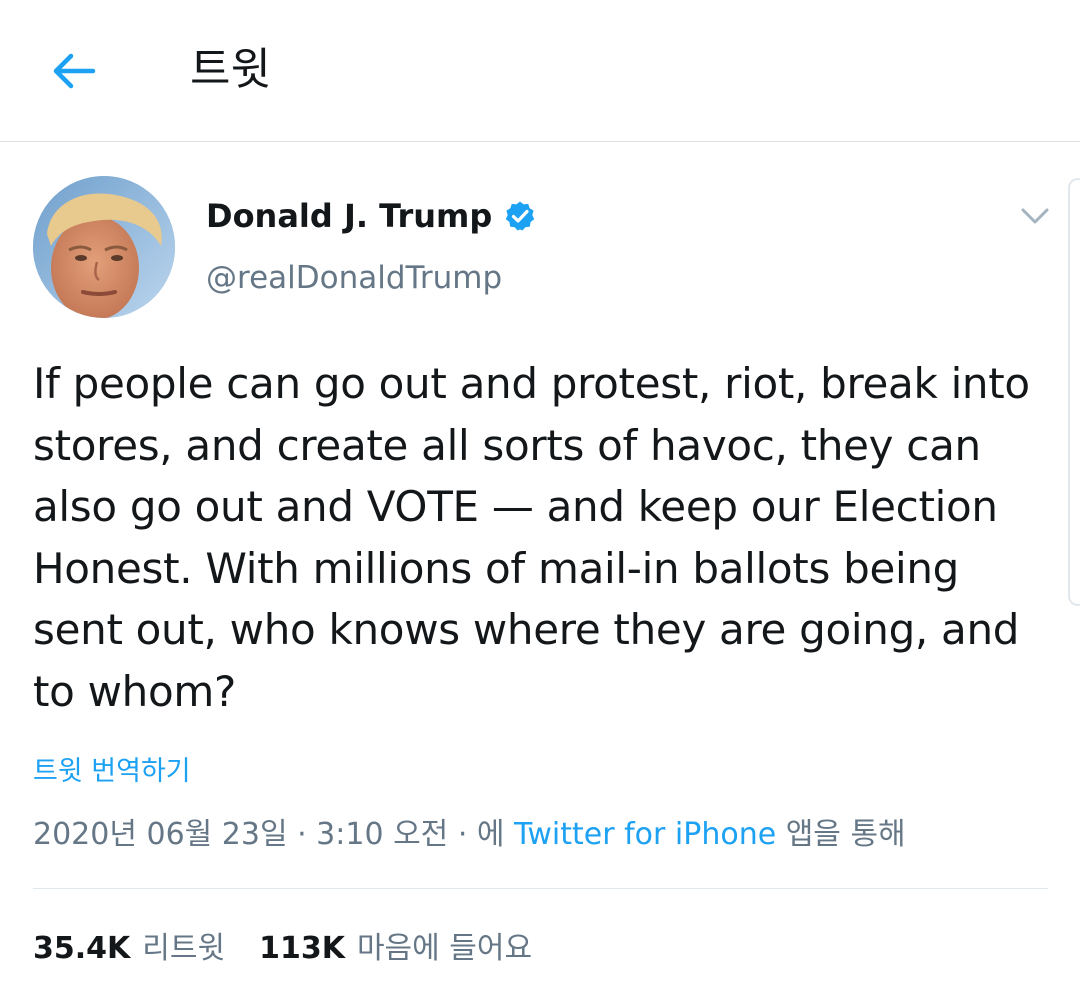  Describe the element at coordinates (274, 834) in the screenshot. I see `timestamp-text: 2020년 06월 23일 · 3:10 오전 · 에` at that location.